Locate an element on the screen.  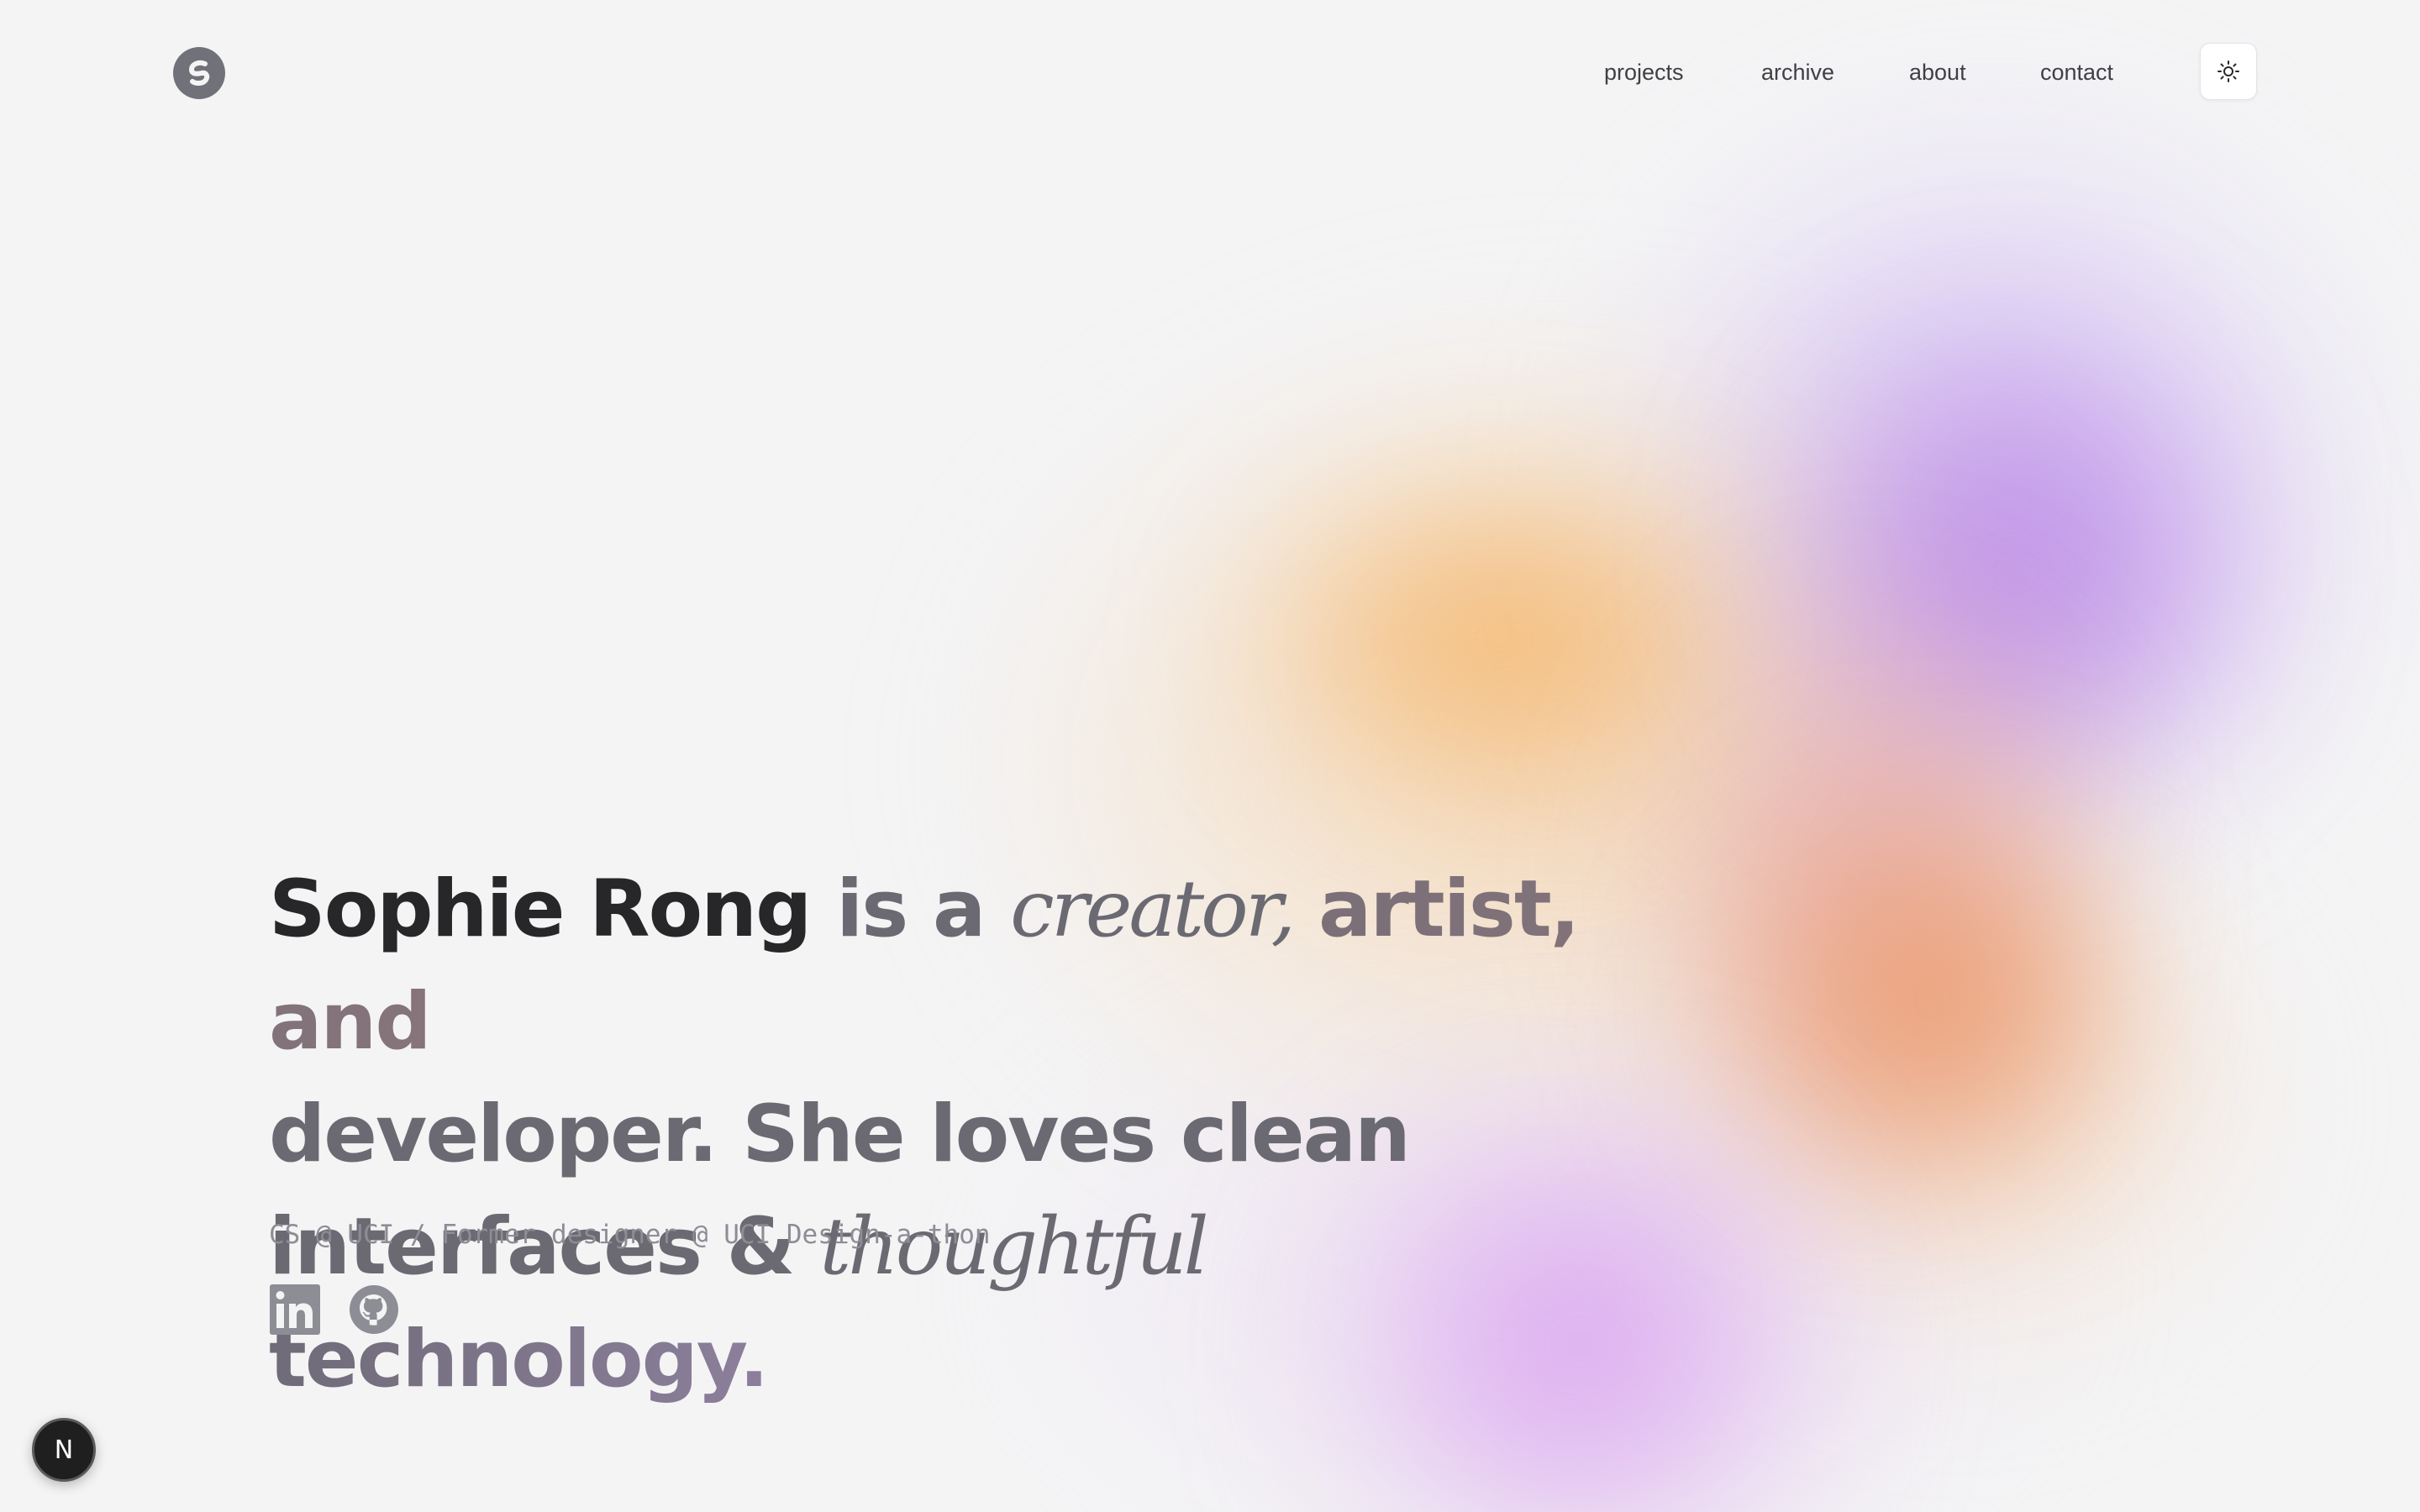
pink-gradient-blob is located at coordinates (1874, 890).